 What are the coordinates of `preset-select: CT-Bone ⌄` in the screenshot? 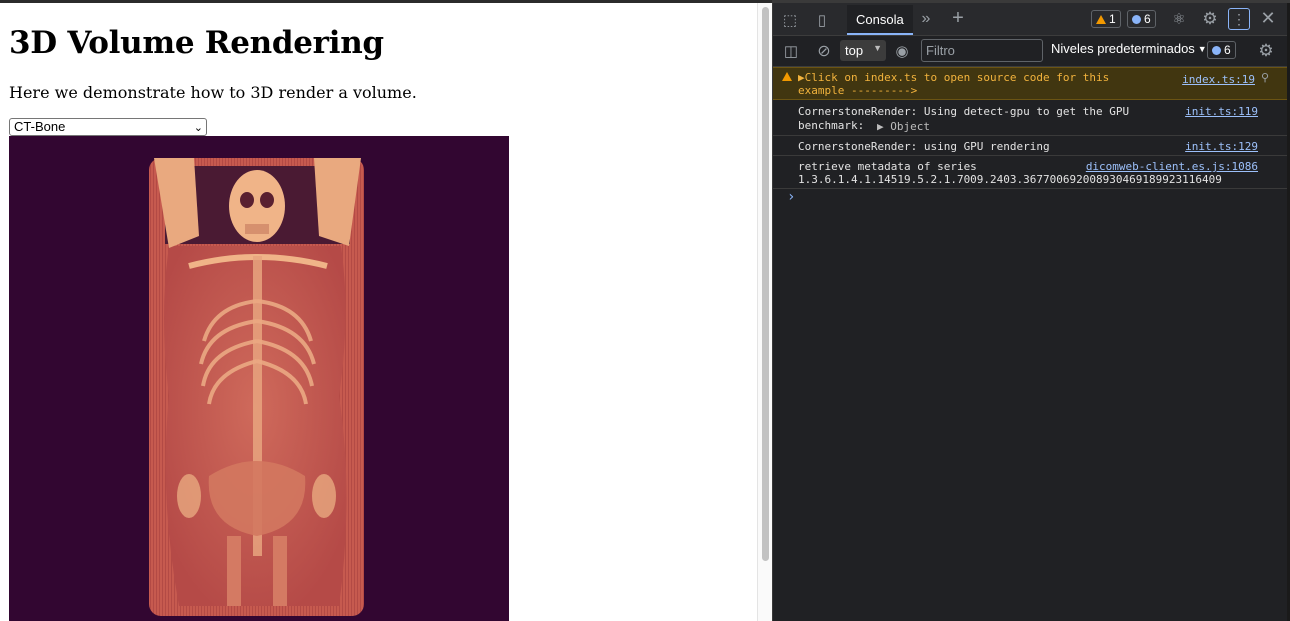 It's located at (108, 127).